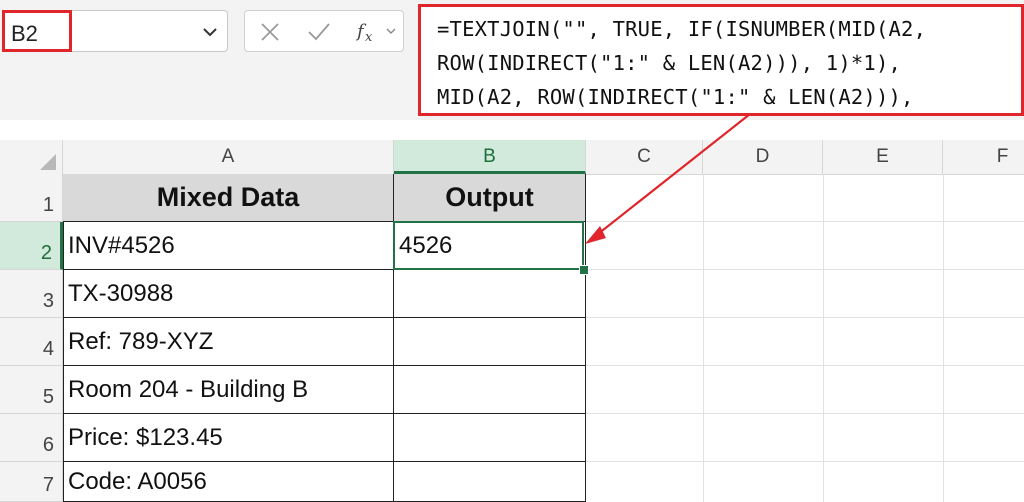 The image size is (1024, 502). What do you see at coordinates (675, 97) in the screenshot?
I see `formula-line: MID(A2, ROW(INDIRECT("1:" & LEN(A2))),` at bounding box center [675, 97].